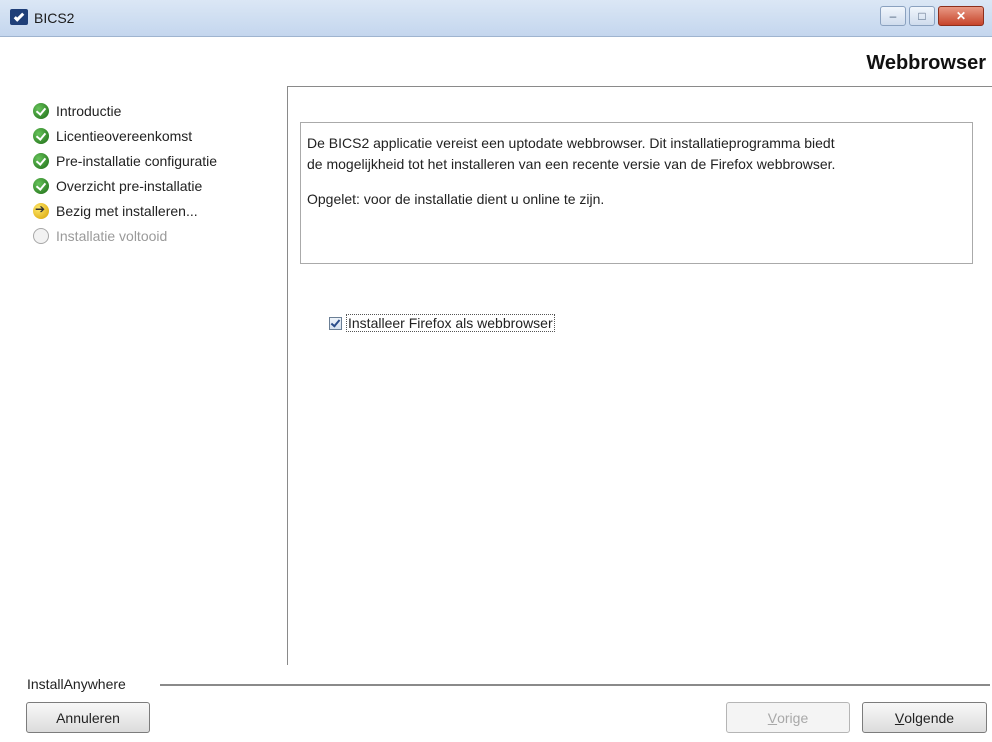 The image size is (992, 742). I want to click on cancel-button: Annuleren, so click(88, 717).